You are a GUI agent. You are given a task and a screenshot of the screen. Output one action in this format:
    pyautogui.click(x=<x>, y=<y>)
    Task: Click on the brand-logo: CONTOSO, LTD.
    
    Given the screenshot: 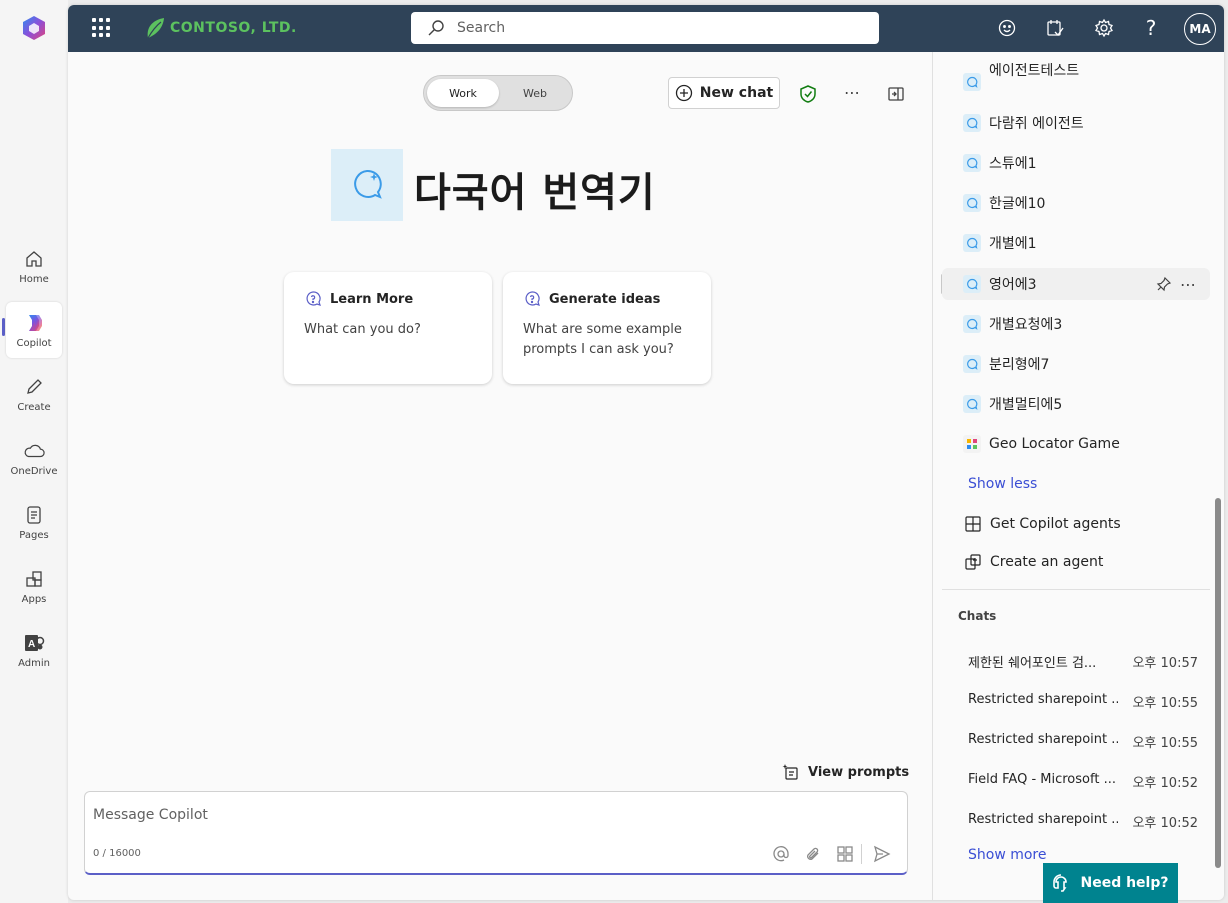 What is the action you would take?
    pyautogui.click(x=220, y=28)
    